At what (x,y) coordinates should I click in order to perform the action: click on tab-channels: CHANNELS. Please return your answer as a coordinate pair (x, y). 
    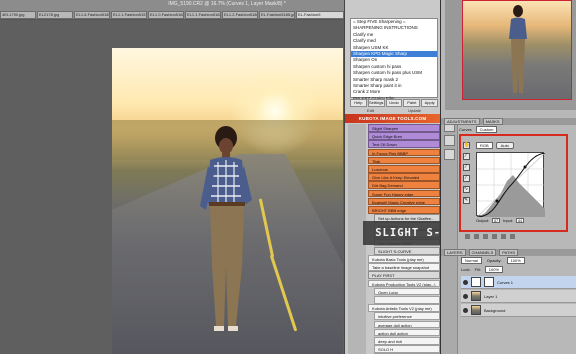
    Looking at the image, I should click on (482, 252).